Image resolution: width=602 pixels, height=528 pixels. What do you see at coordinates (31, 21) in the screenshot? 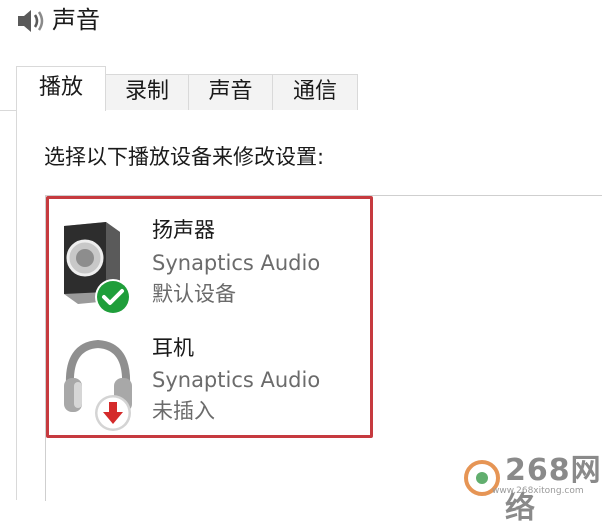
I see `speaker-icon` at bounding box center [31, 21].